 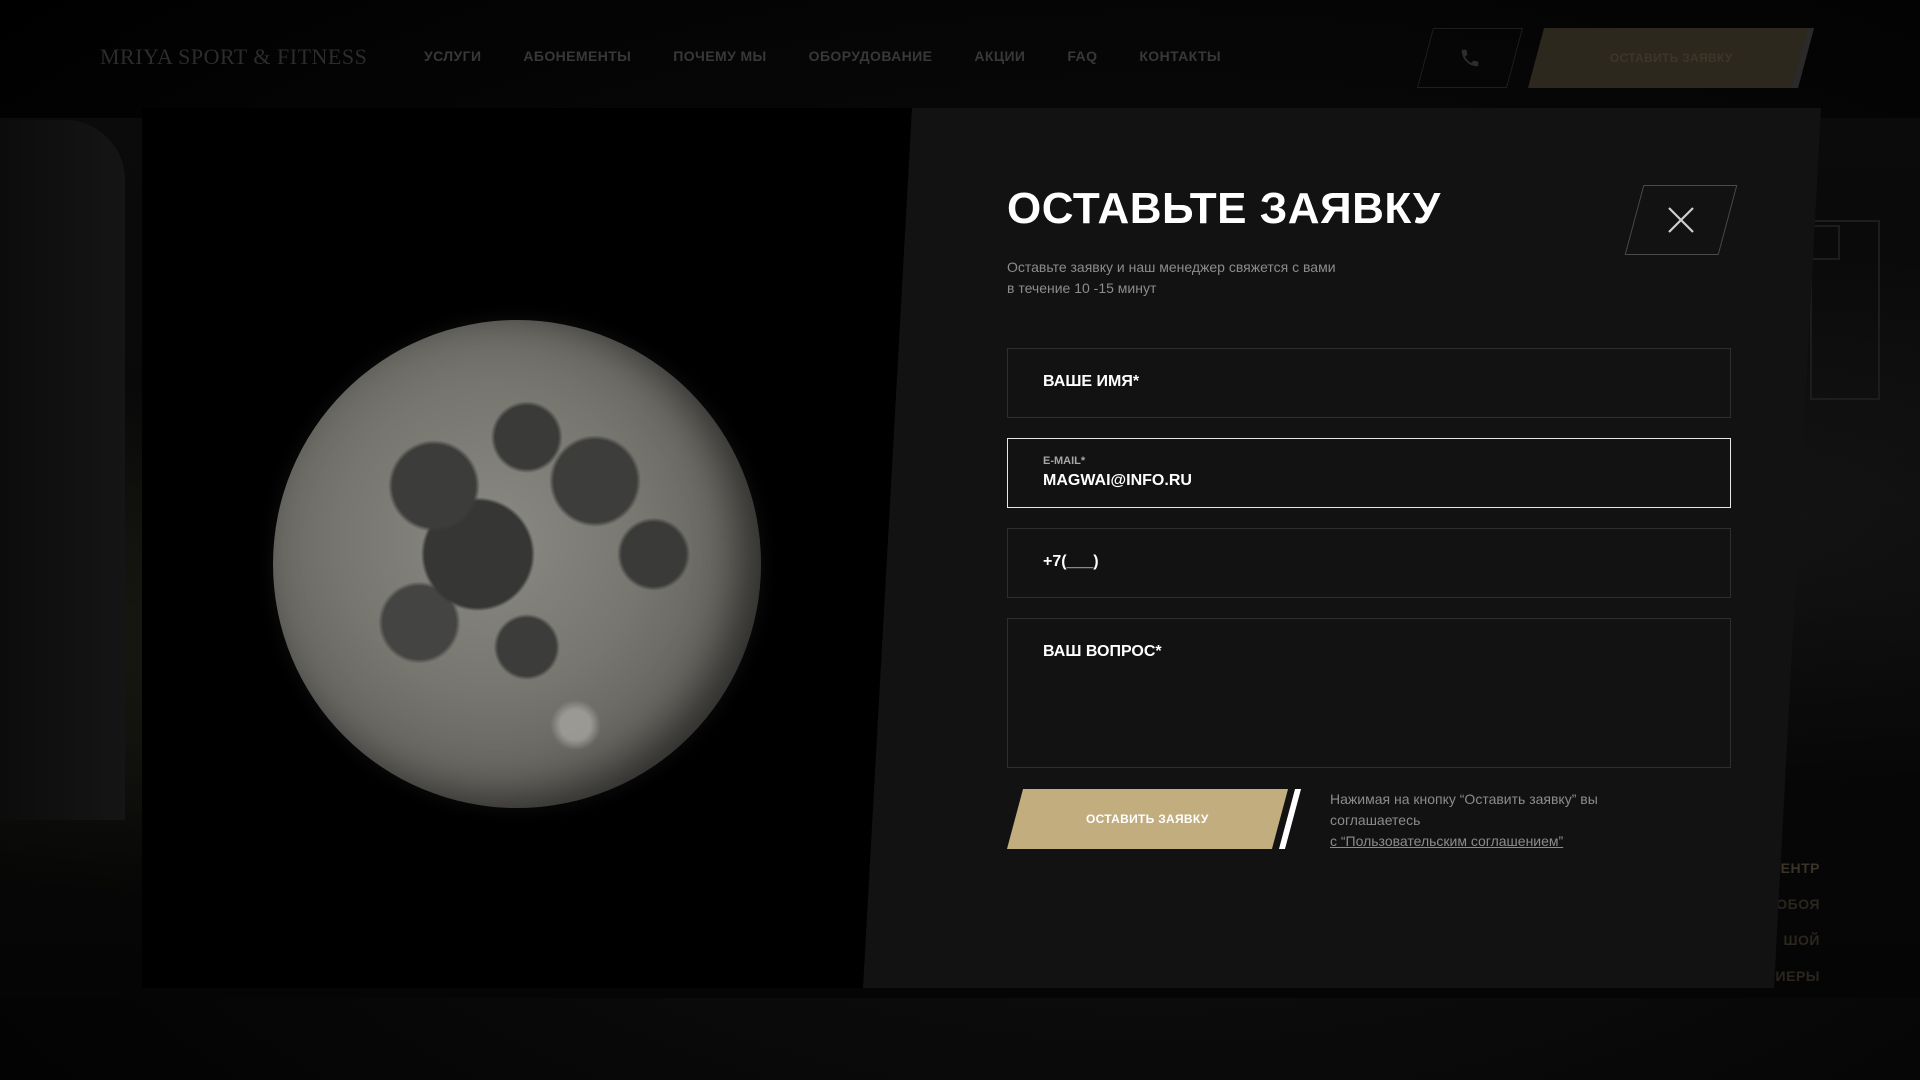 I want to click on header-cta-label: ОСТАВИТЬ ЗАЯВКУ, so click(x=1671, y=58).